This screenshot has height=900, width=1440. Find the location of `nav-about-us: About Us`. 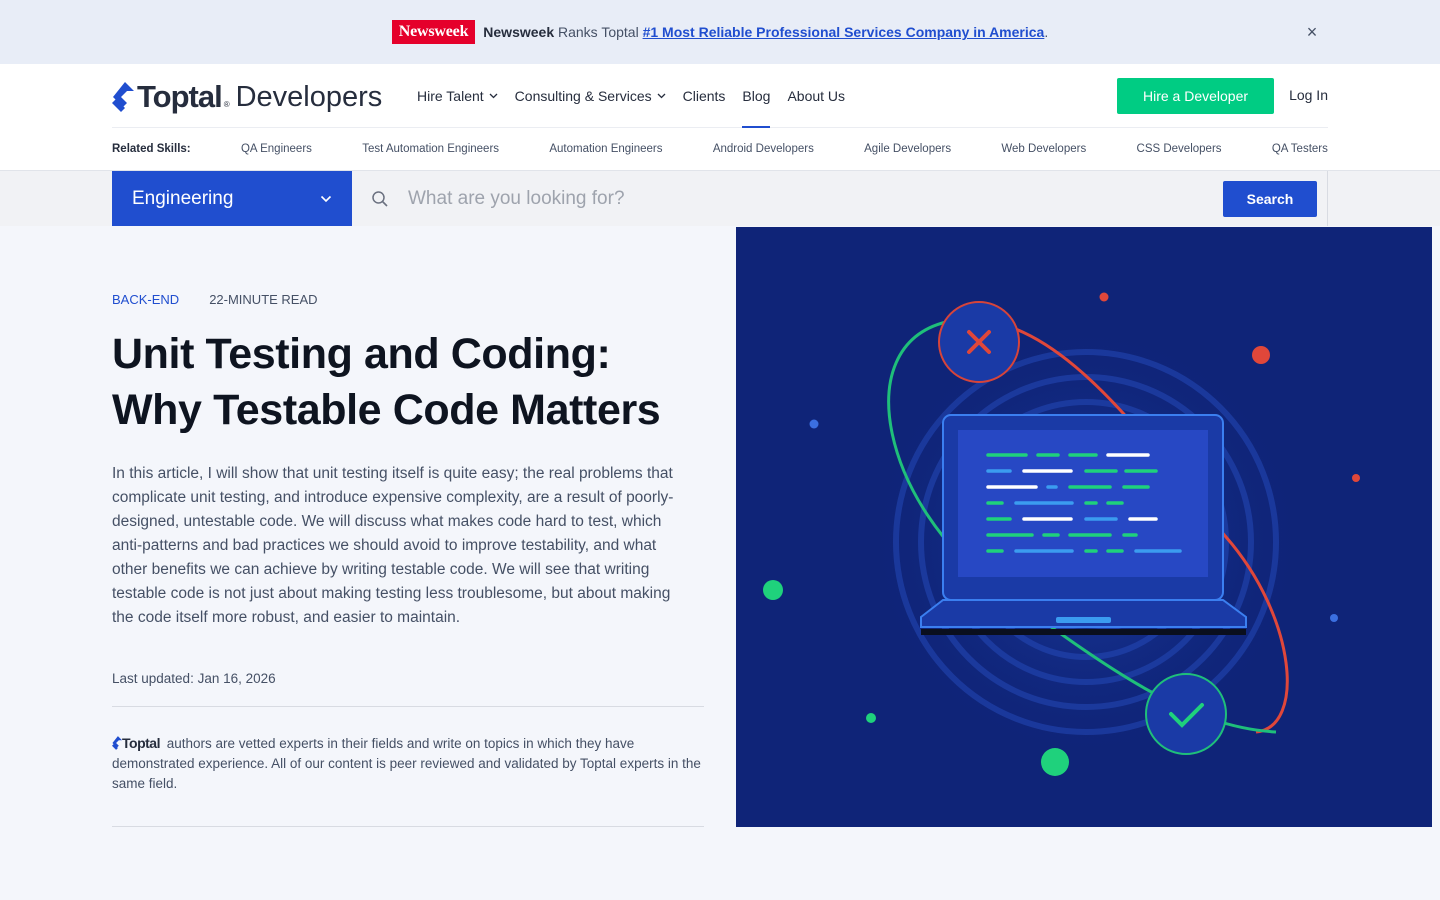

nav-about-us: About Us is located at coordinates (816, 96).